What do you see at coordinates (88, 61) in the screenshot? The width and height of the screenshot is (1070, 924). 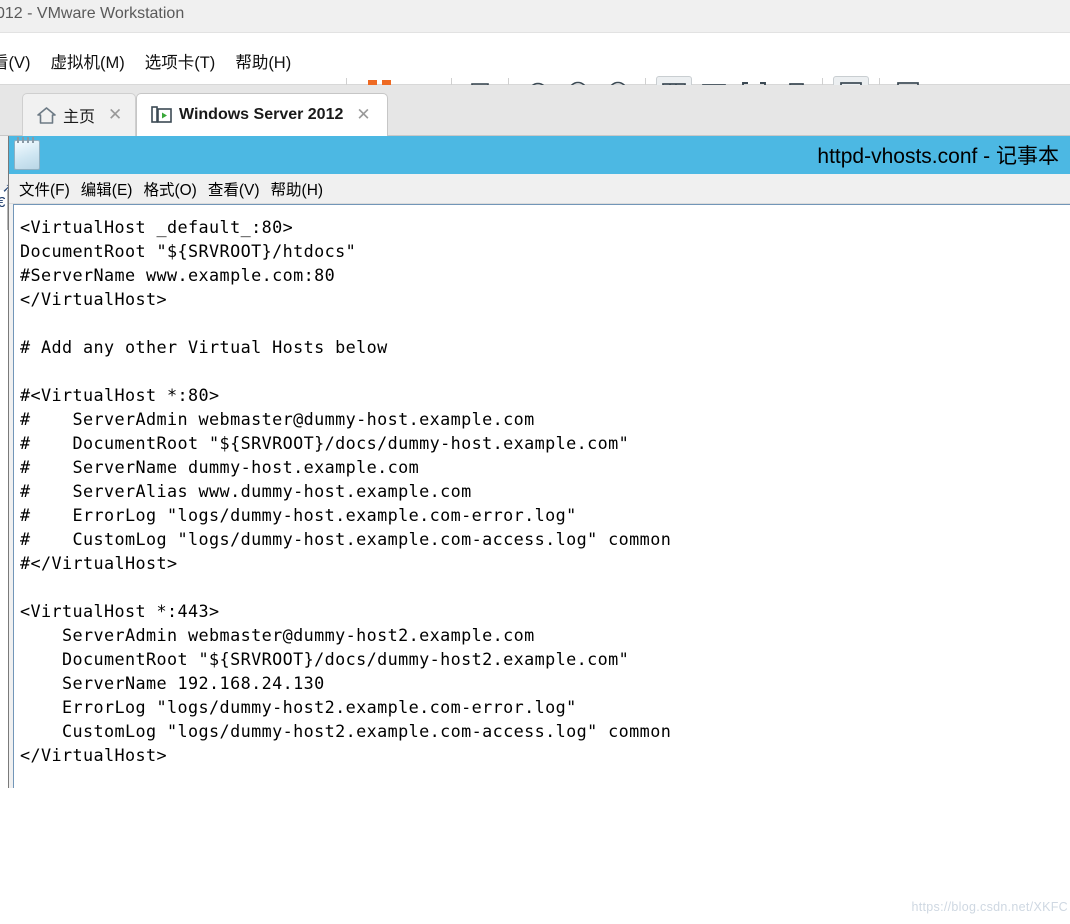 I see `menu-vm: 虚拟机(M)` at bounding box center [88, 61].